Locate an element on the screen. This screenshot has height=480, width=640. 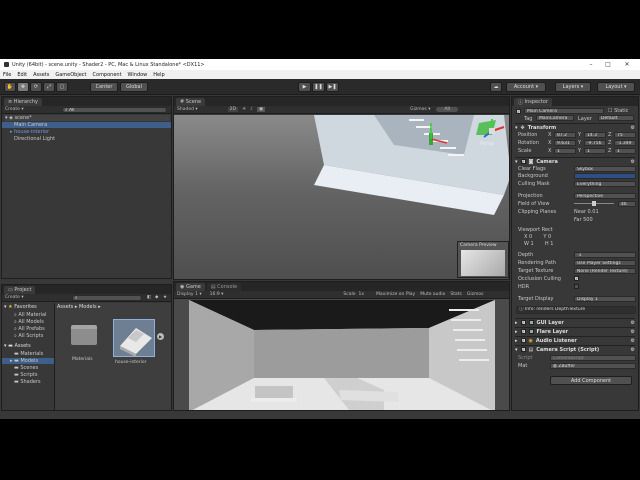
effects-icon: ▣ is located at coordinates (261, 109).